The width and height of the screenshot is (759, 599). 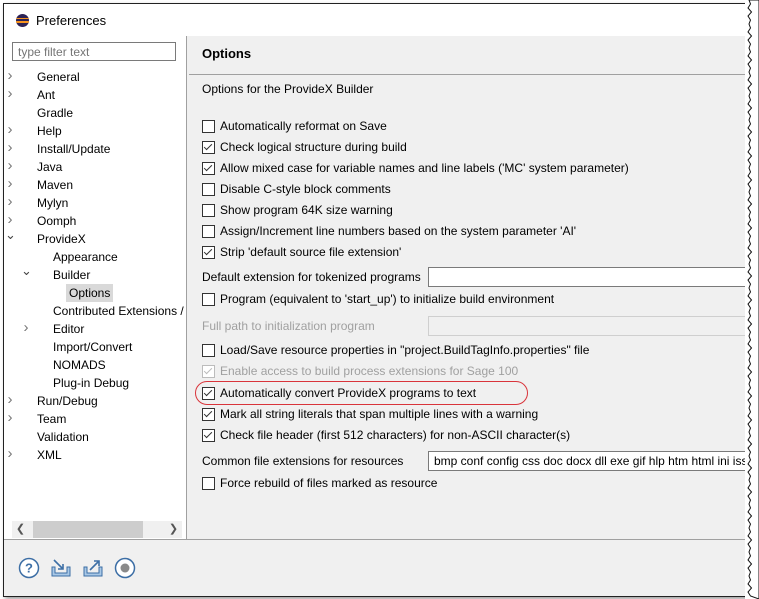 What do you see at coordinates (95, 130) in the screenshot?
I see `tree-item: › Help` at bounding box center [95, 130].